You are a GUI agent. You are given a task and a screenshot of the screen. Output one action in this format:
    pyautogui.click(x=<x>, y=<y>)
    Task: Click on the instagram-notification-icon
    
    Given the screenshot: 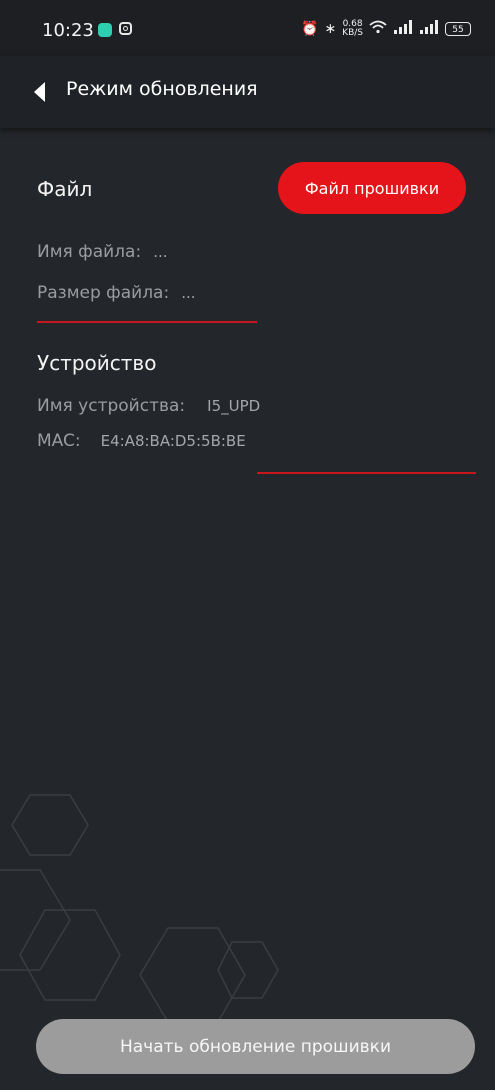 What is the action you would take?
    pyautogui.click(x=125, y=28)
    